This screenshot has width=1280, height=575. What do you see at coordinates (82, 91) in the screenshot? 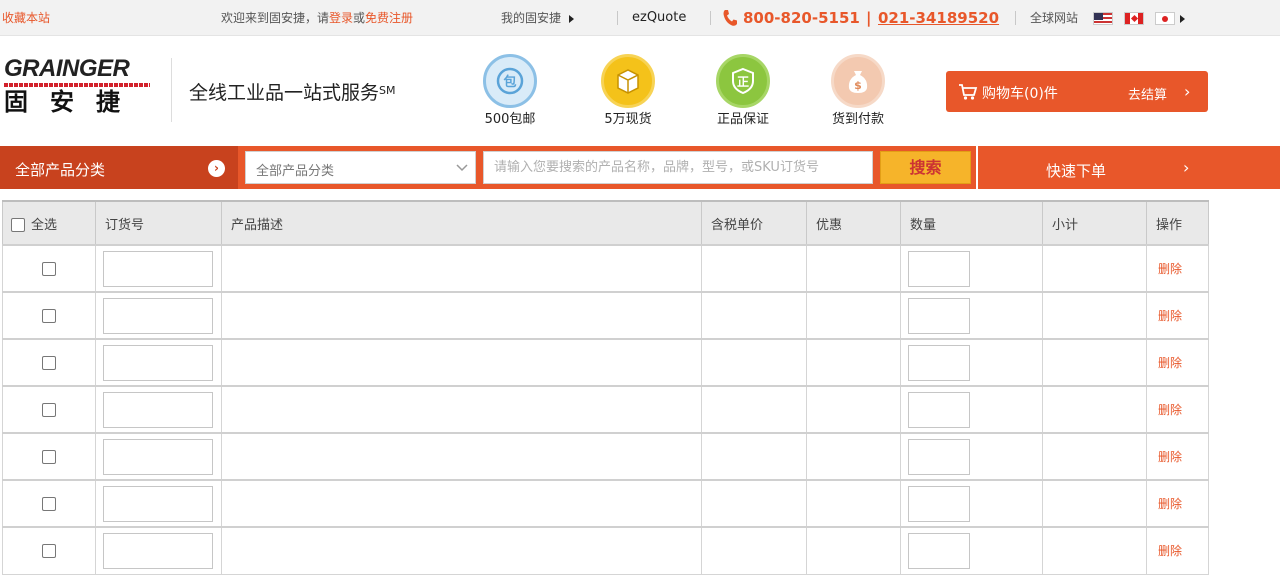
I see `grainger-logo: GRAINGER 固安捷` at bounding box center [82, 91].